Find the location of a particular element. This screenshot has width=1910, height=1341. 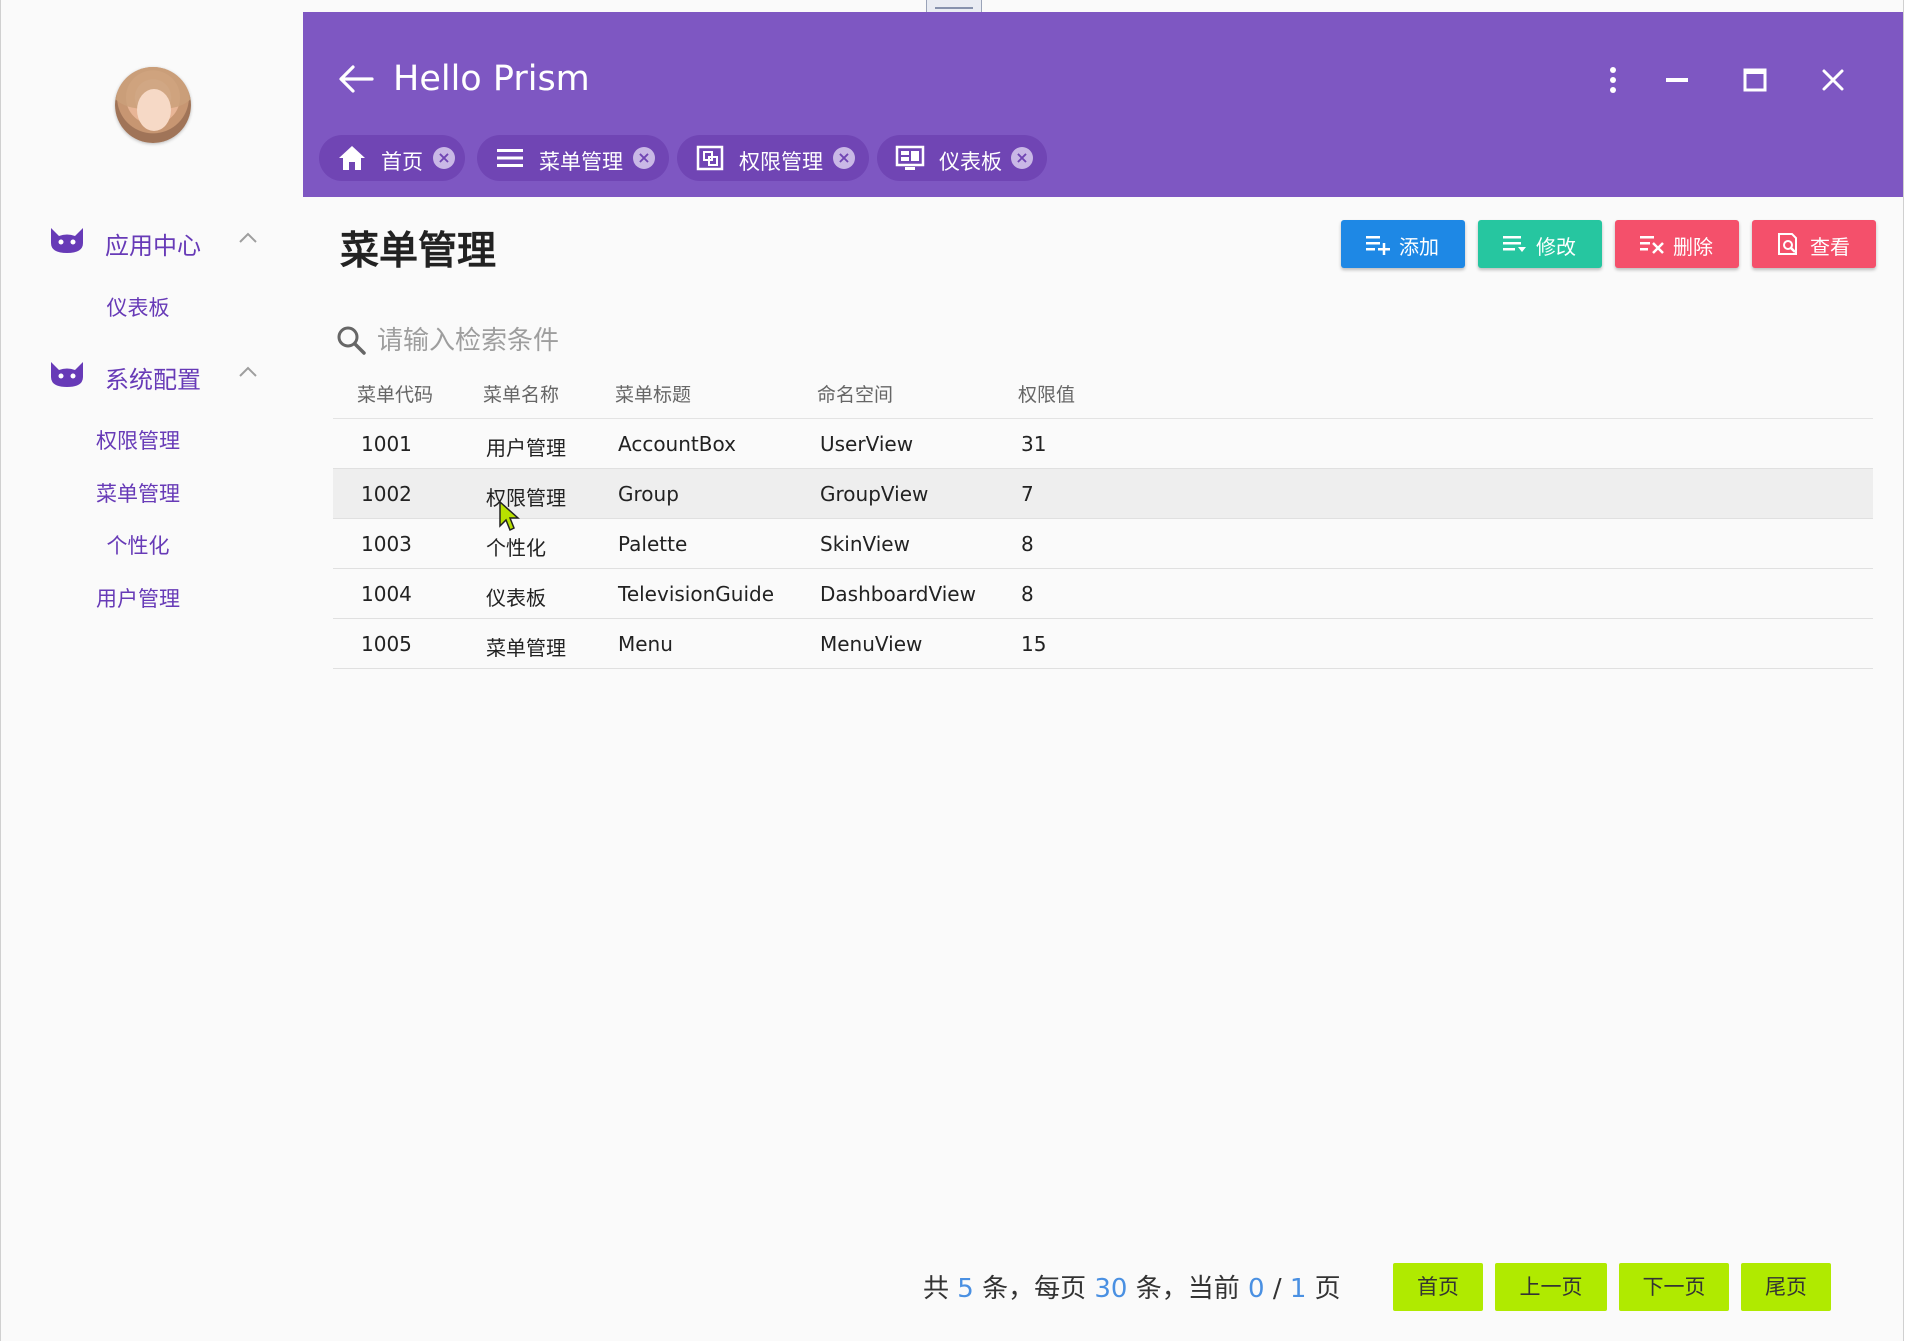

per-page-count: 30 is located at coordinates (1111, 1289).